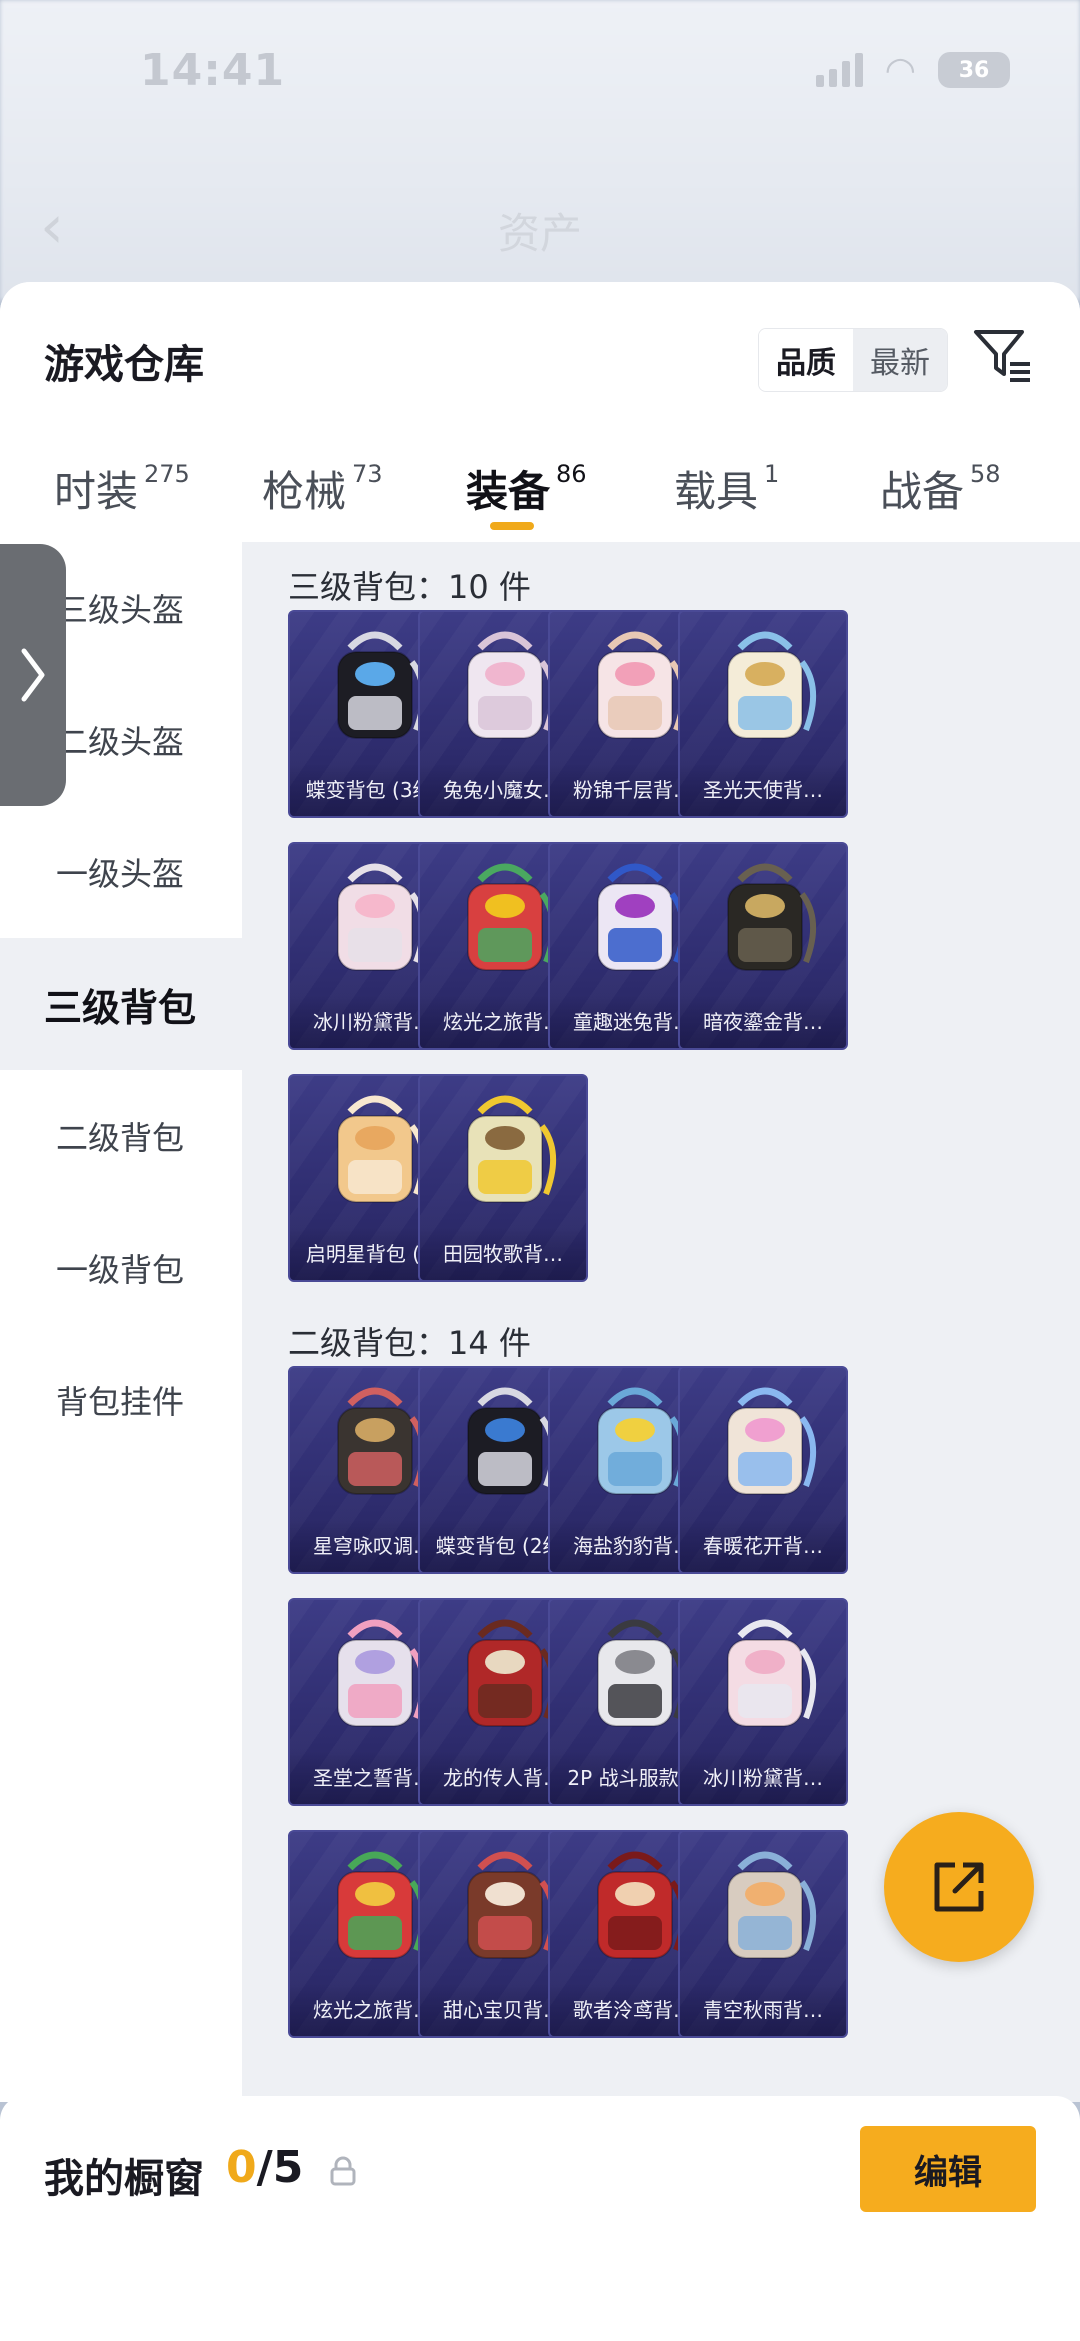 This screenshot has width=1080, height=2341. I want to click on showcase-used: 0, so click(241, 2167).